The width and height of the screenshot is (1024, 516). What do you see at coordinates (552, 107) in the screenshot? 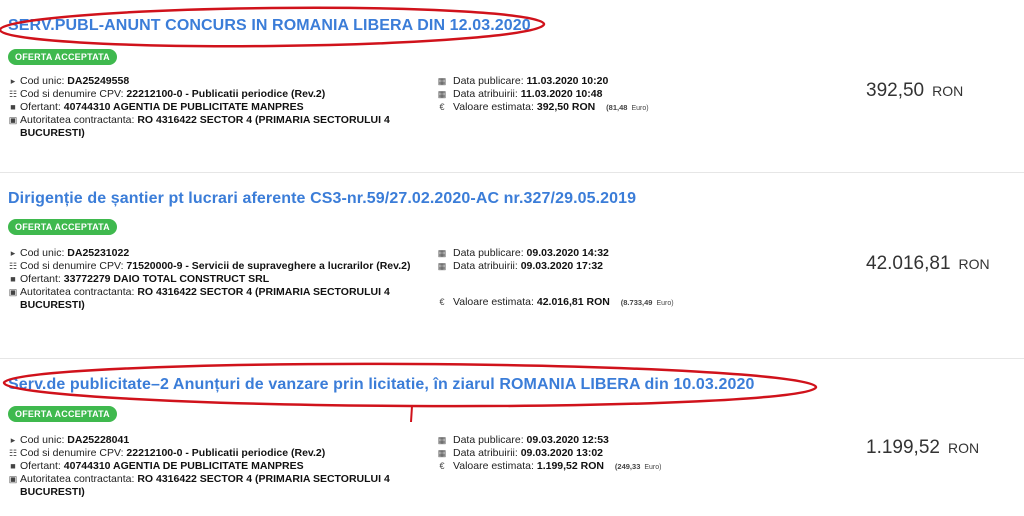
I see `valoare-value: 392,50` at bounding box center [552, 107].